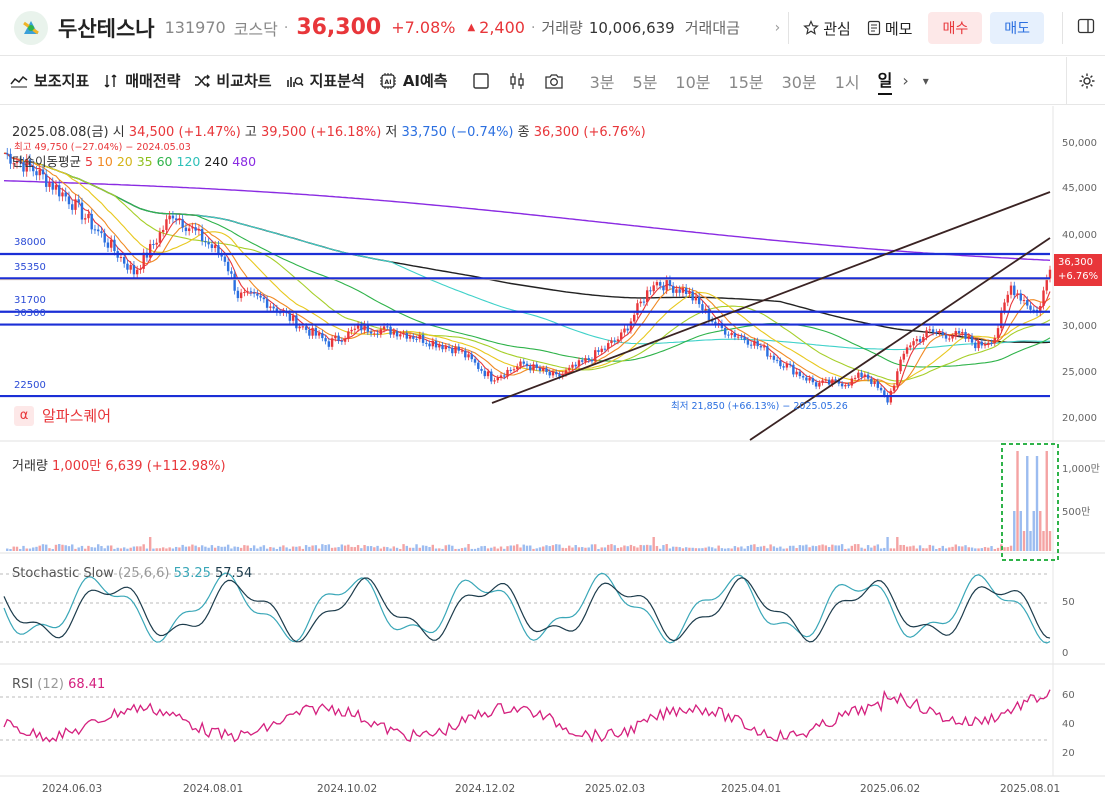 The height and width of the screenshot is (800, 1105). I want to click on sell-button: 매도, so click(1017, 28).